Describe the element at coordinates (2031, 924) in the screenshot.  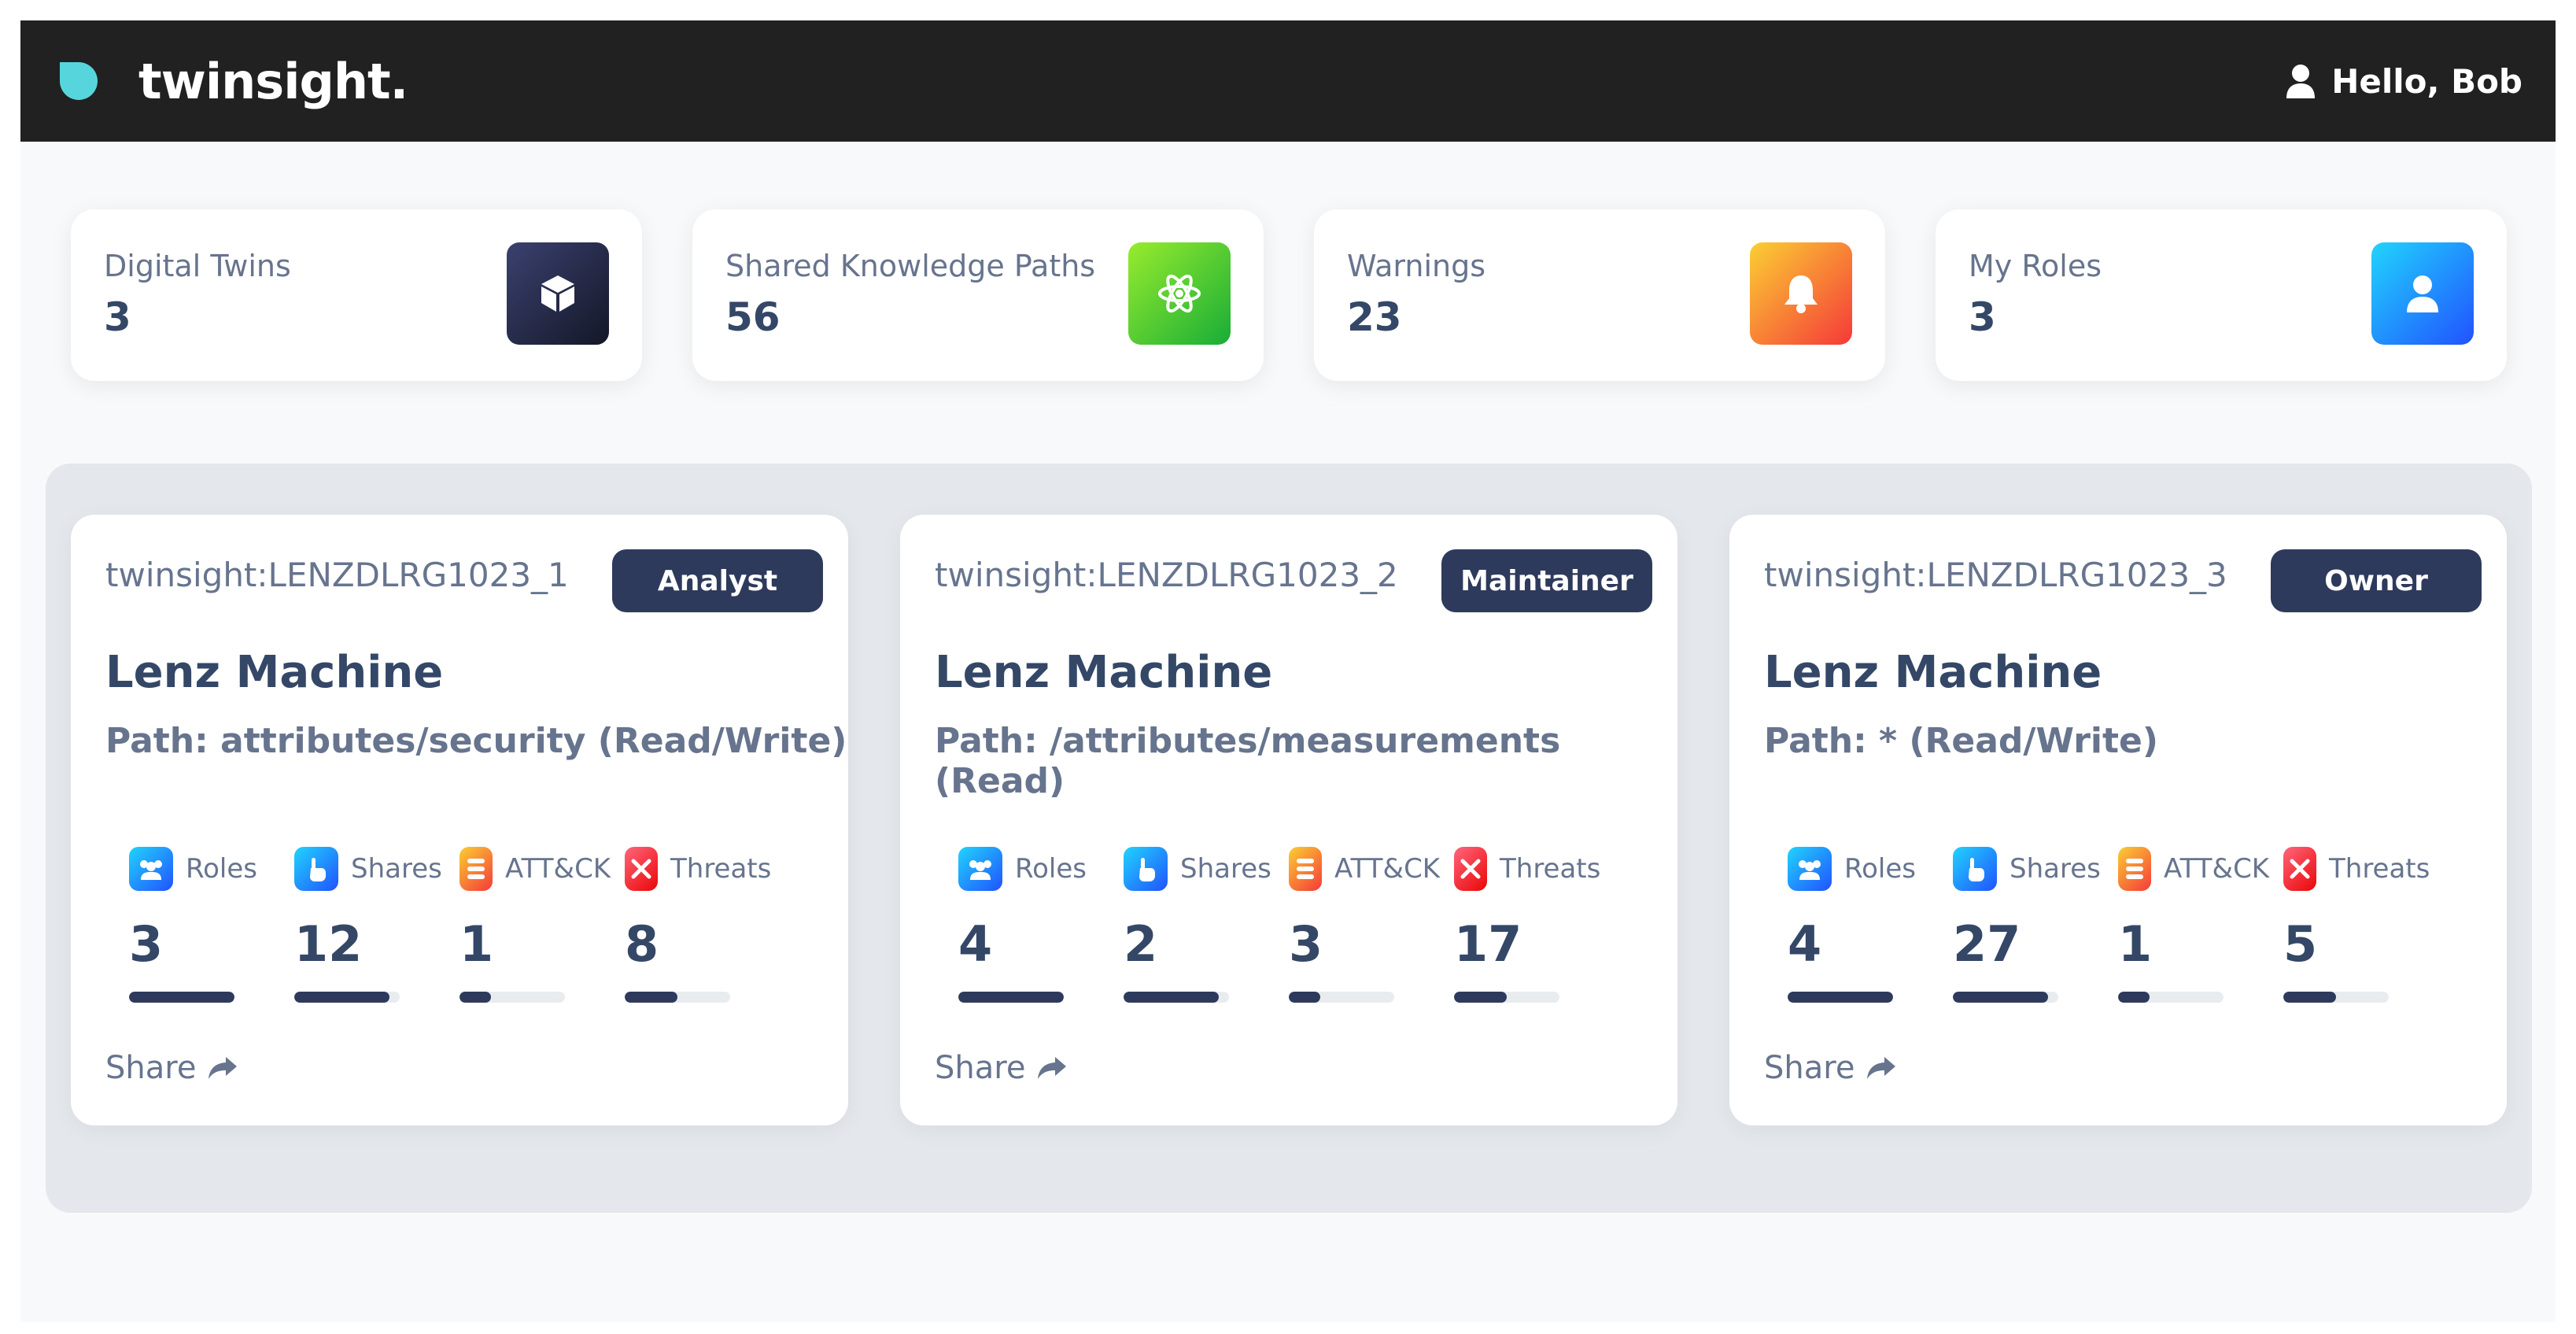
I see `metric-shares: Shares 27` at that location.